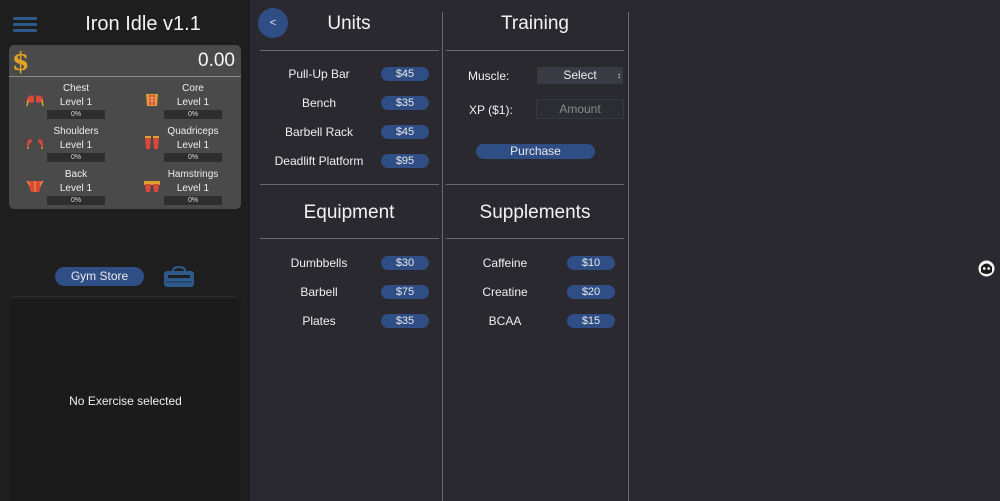  What do you see at coordinates (349, 238) in the screenshot?
I see `equipment-divider` at bounding box center [349, 238].